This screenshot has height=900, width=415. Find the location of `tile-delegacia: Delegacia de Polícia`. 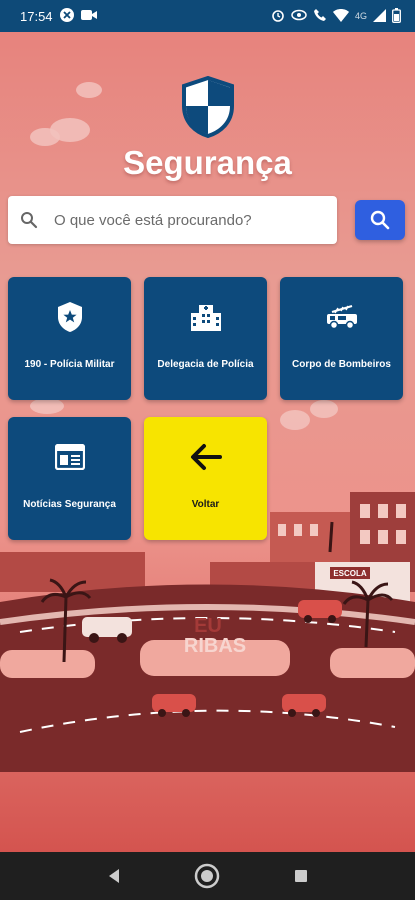

tile-delegacia: Delegacia de Polícia is located at coordinates (205, 338).